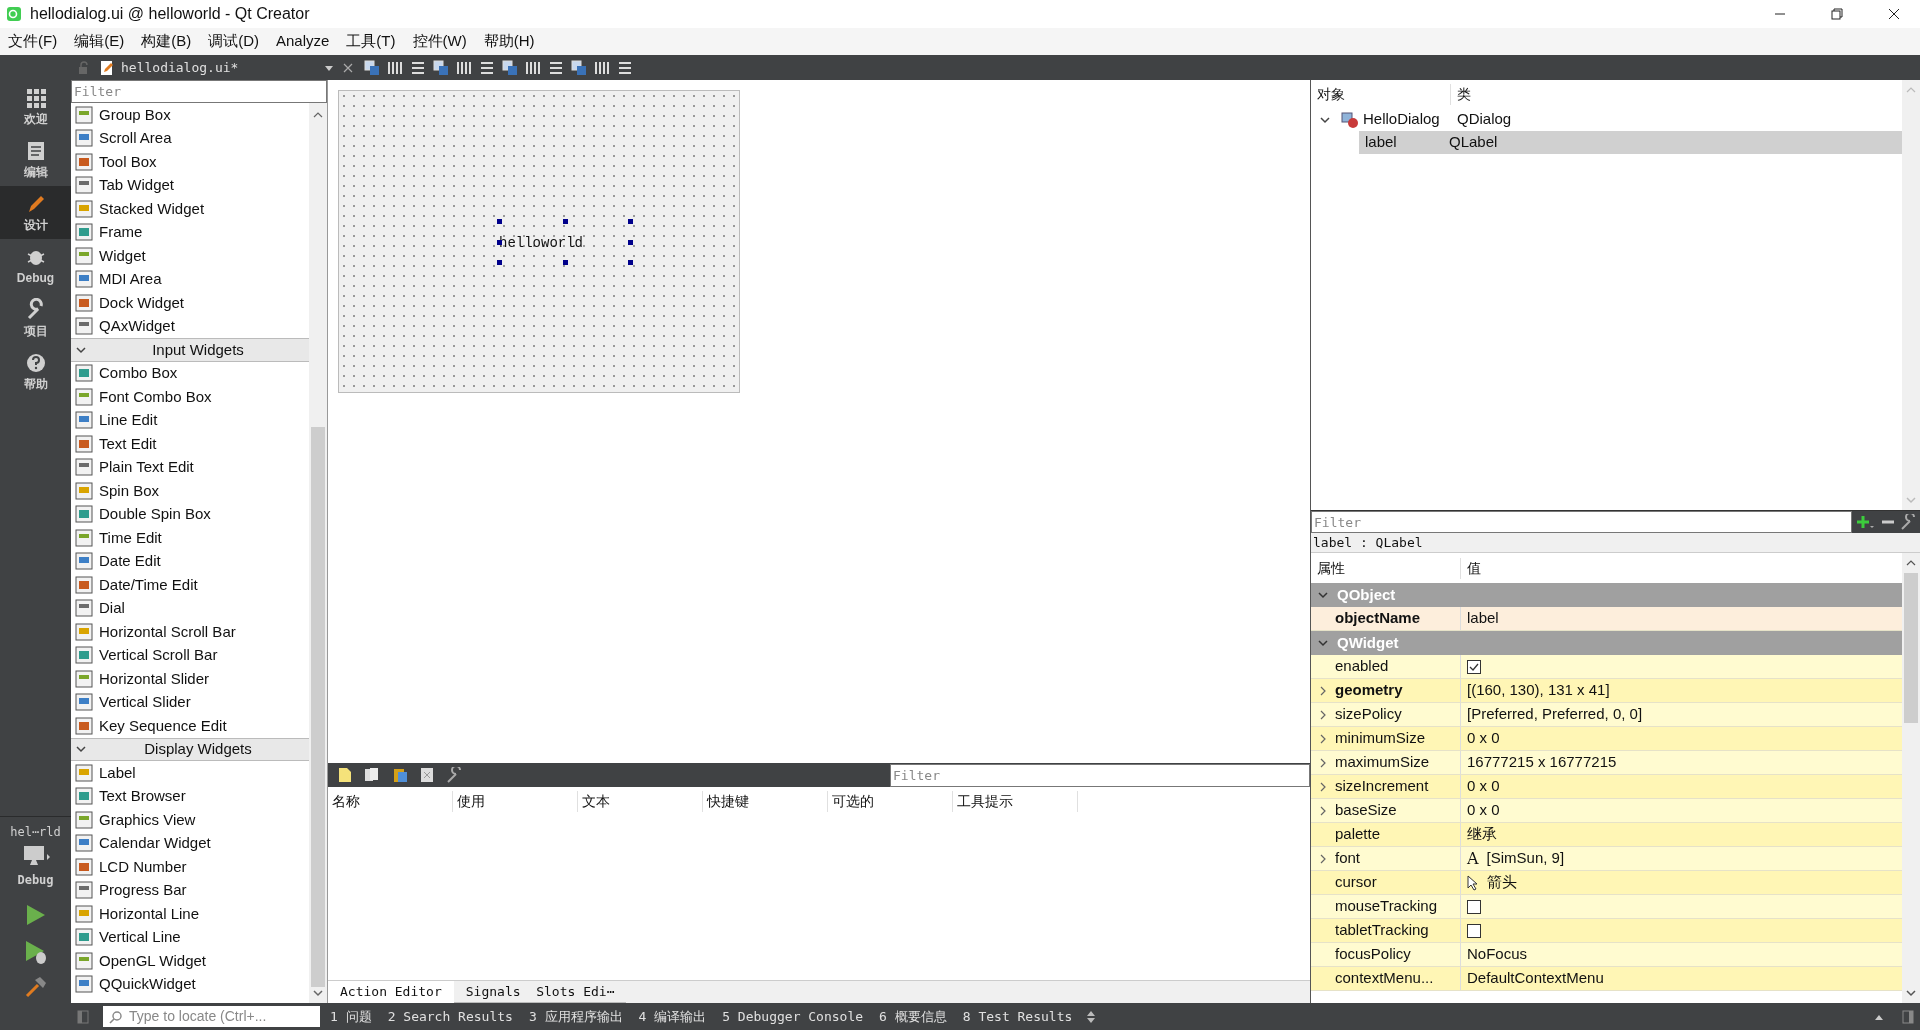 This screenshot has height=1030, width=1920. Describe the element at coordinates (793, 1016) in the screenshot. I see `output-pane-button: 5 Debugger Console` at that location.